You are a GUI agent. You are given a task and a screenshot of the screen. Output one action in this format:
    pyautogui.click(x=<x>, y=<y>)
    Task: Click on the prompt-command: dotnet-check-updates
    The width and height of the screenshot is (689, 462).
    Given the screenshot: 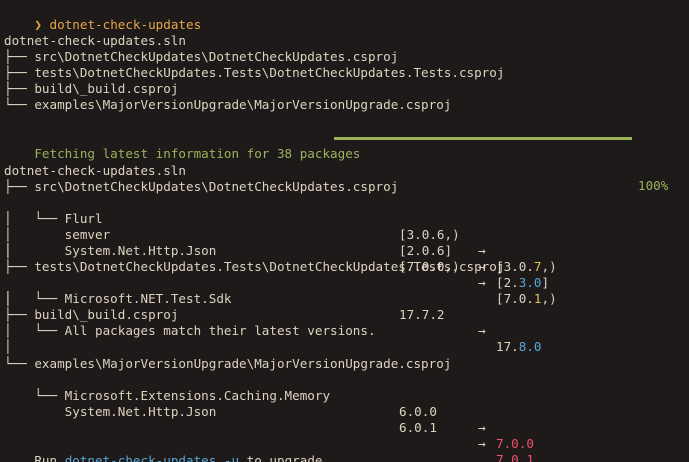 What is the action you would take?
    pyautogui.click(x=125, y=24)
    